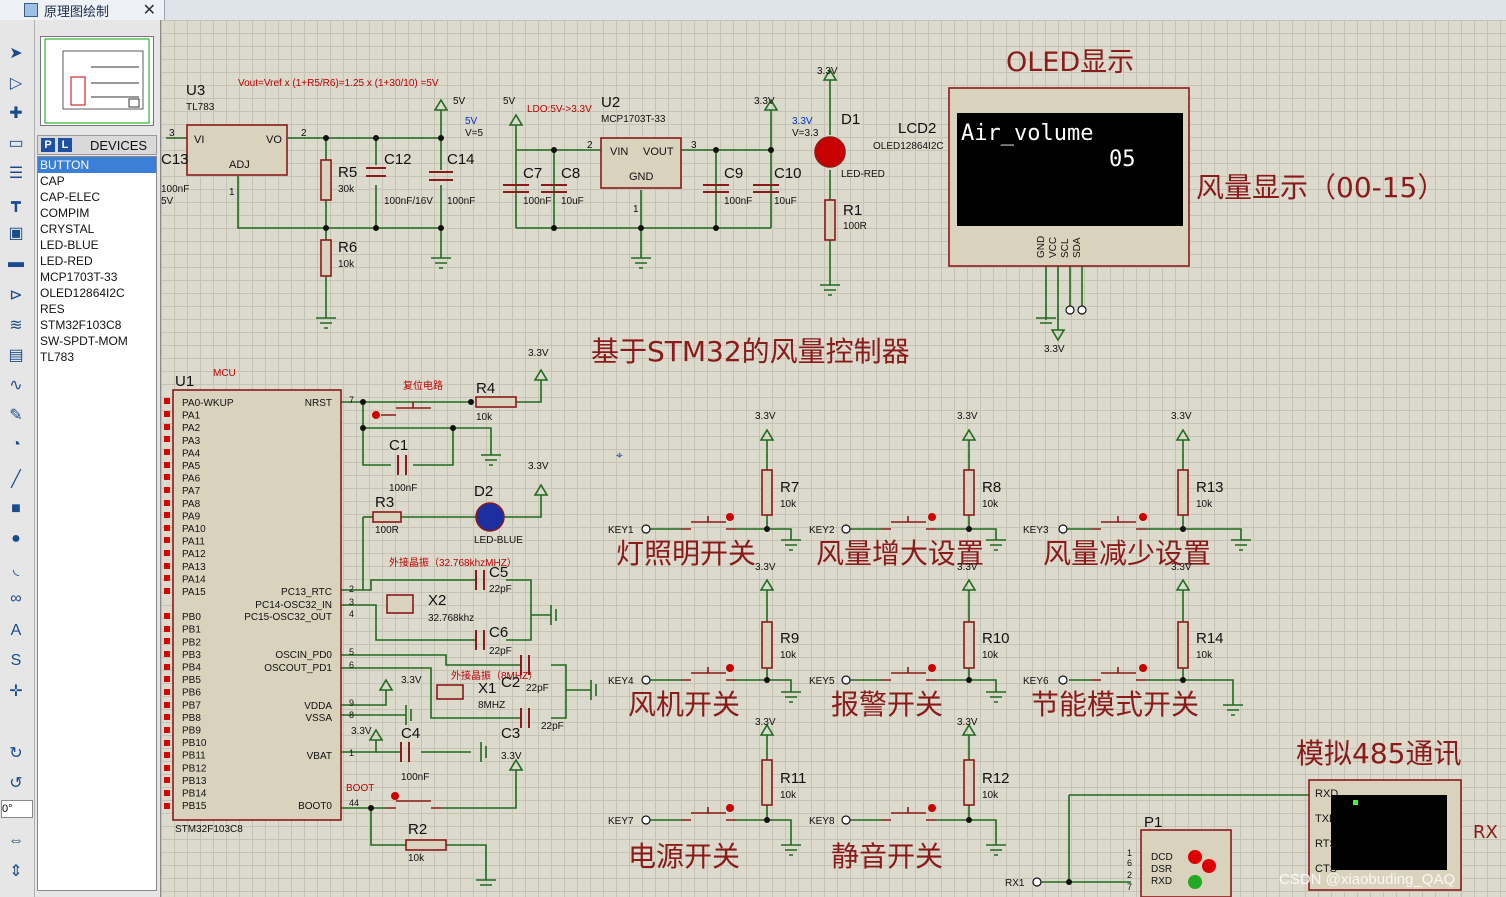 This screenshot has height=897, width=1506. Describe the element at coordinates (16, 445) in the screenshot. I see `virtual-instrument-icon: ◔` at that location.